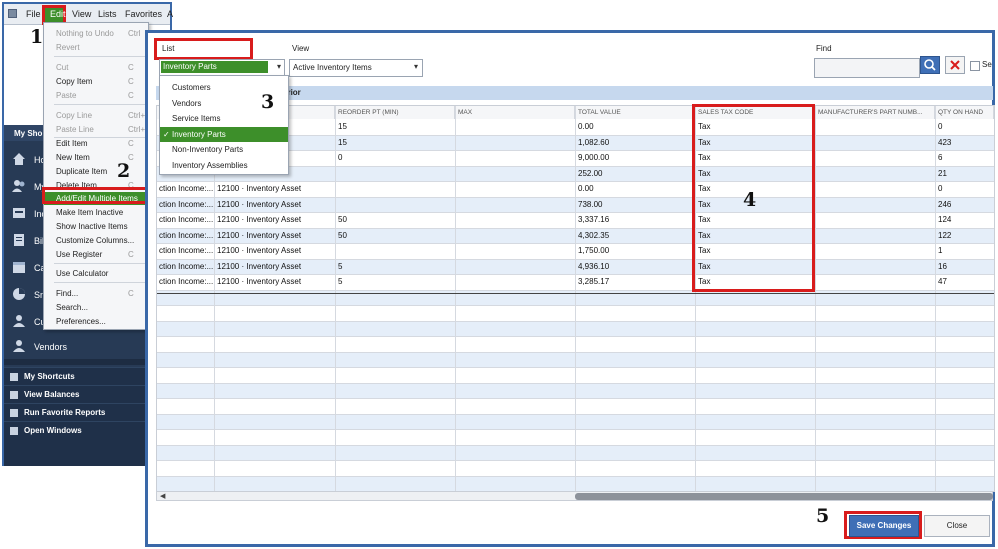 The image size is (998, 549). Describe the element at coordinates (96, 67) in the screenshot. I see `menu-item-cut: Cut C` at that location.